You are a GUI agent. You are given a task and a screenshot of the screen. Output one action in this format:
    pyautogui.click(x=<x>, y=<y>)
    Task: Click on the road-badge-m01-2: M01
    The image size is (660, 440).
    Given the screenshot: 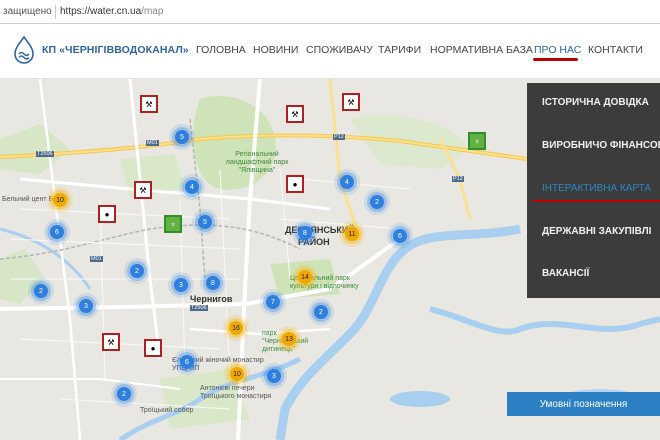 What is the action you would take?
    pyautogui.click(x=96, y=259)
    